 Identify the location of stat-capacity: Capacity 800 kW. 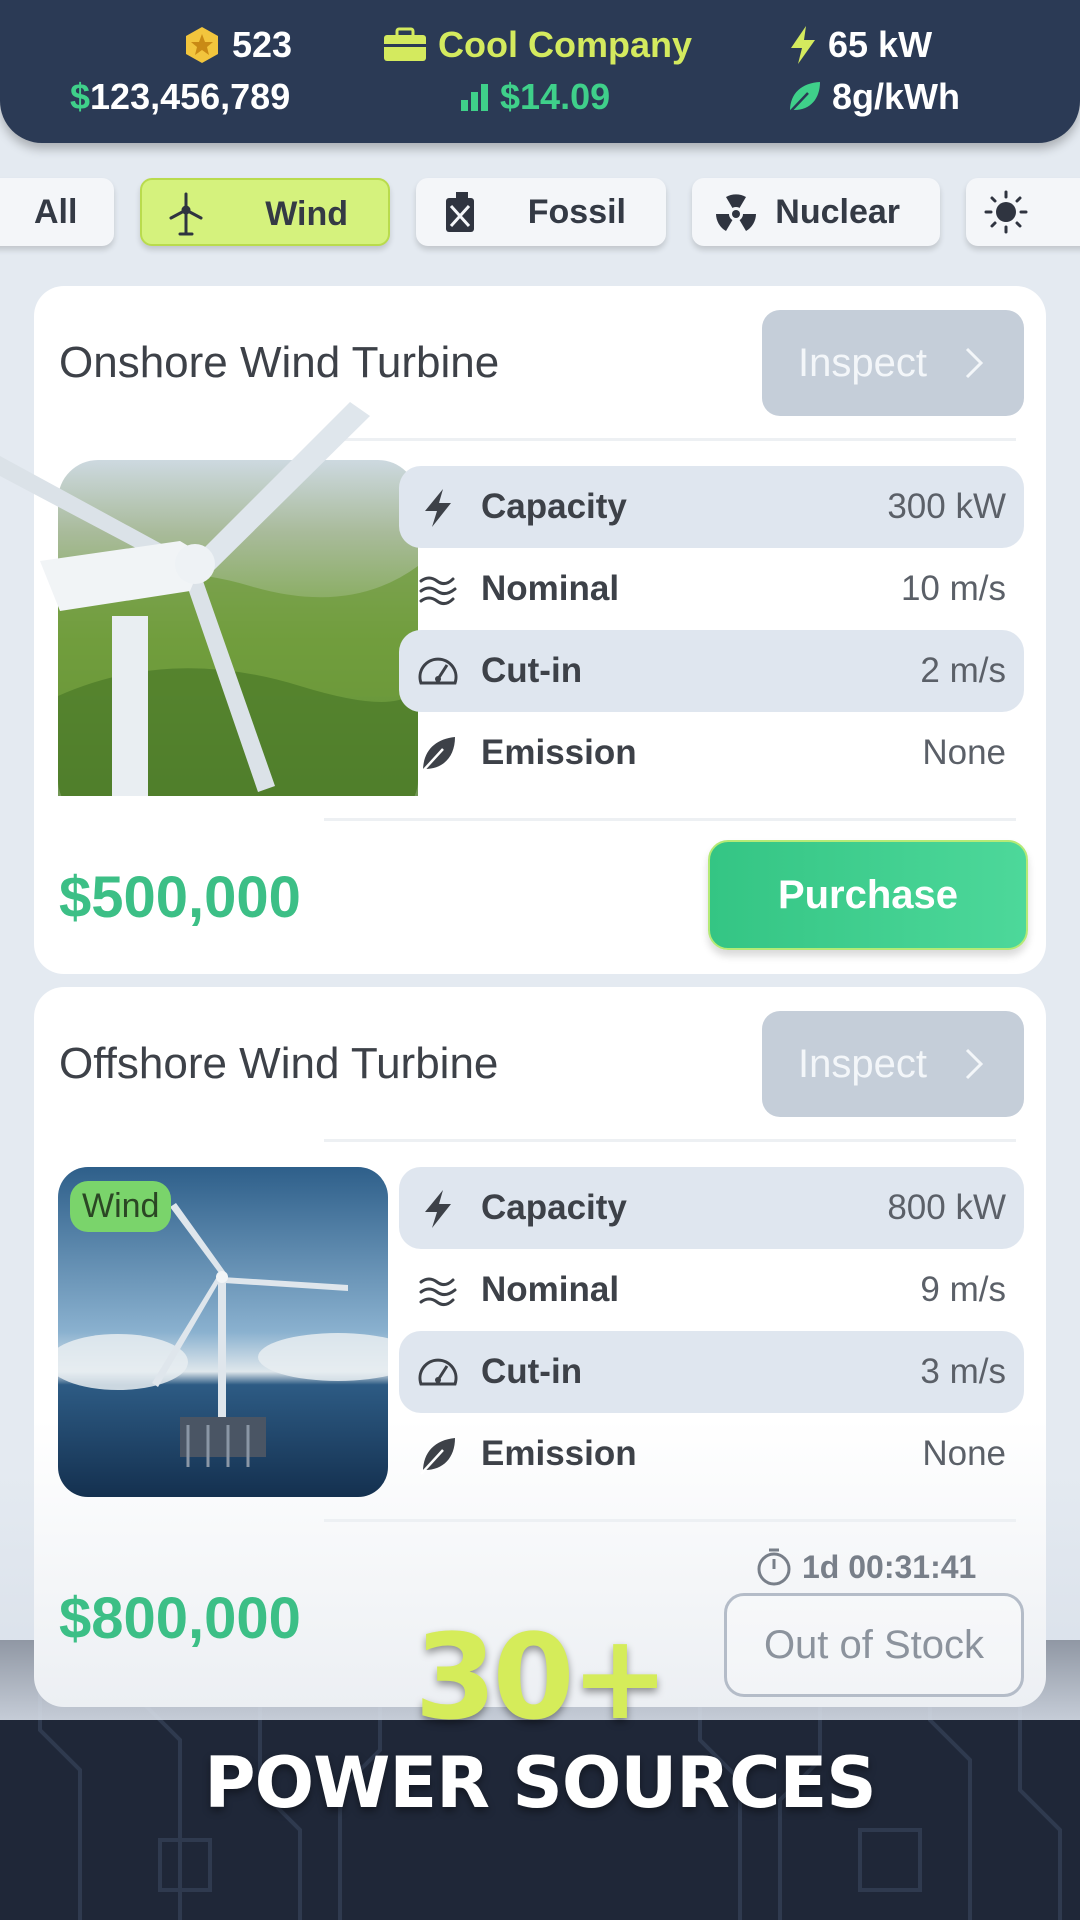
(711, 1208).